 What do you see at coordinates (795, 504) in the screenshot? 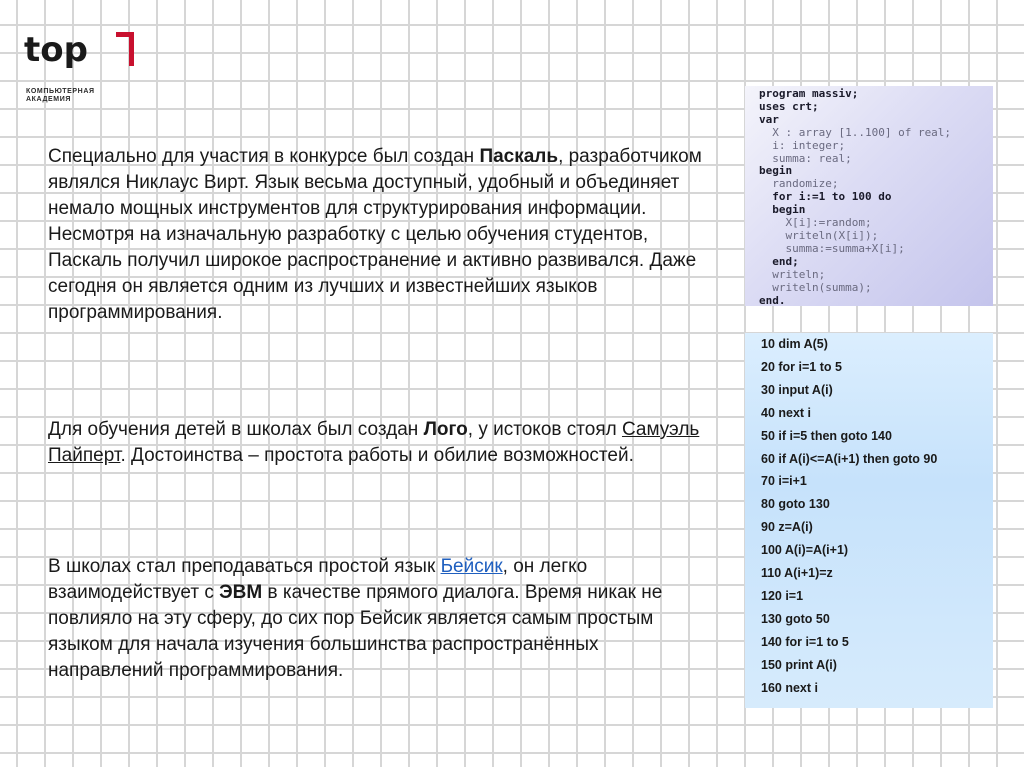
I see `basic-code-line: 80 goto 130` at bounding box center [795, 504].